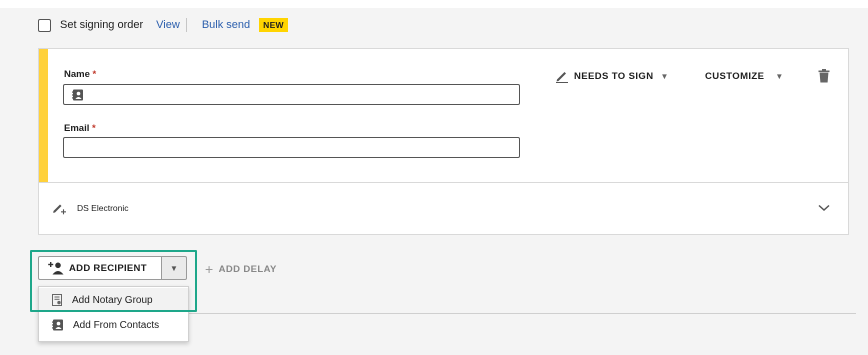 The height and width of the screenshot is (355, 868). I want to click on add-recipient-caret-button: ▼, so click(174, 268).